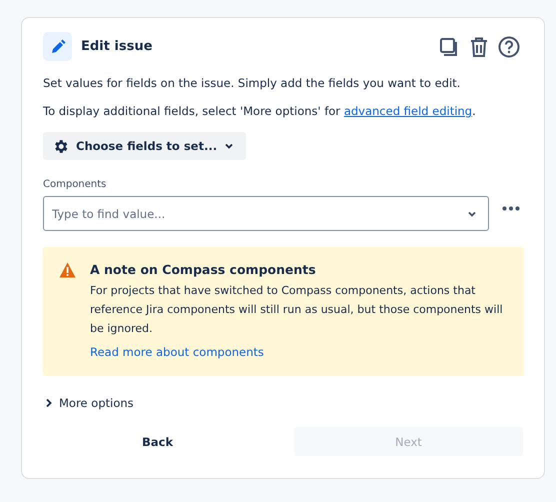 The image size is (556, 502). I want to click on pencil-icon, so click(57, 46).